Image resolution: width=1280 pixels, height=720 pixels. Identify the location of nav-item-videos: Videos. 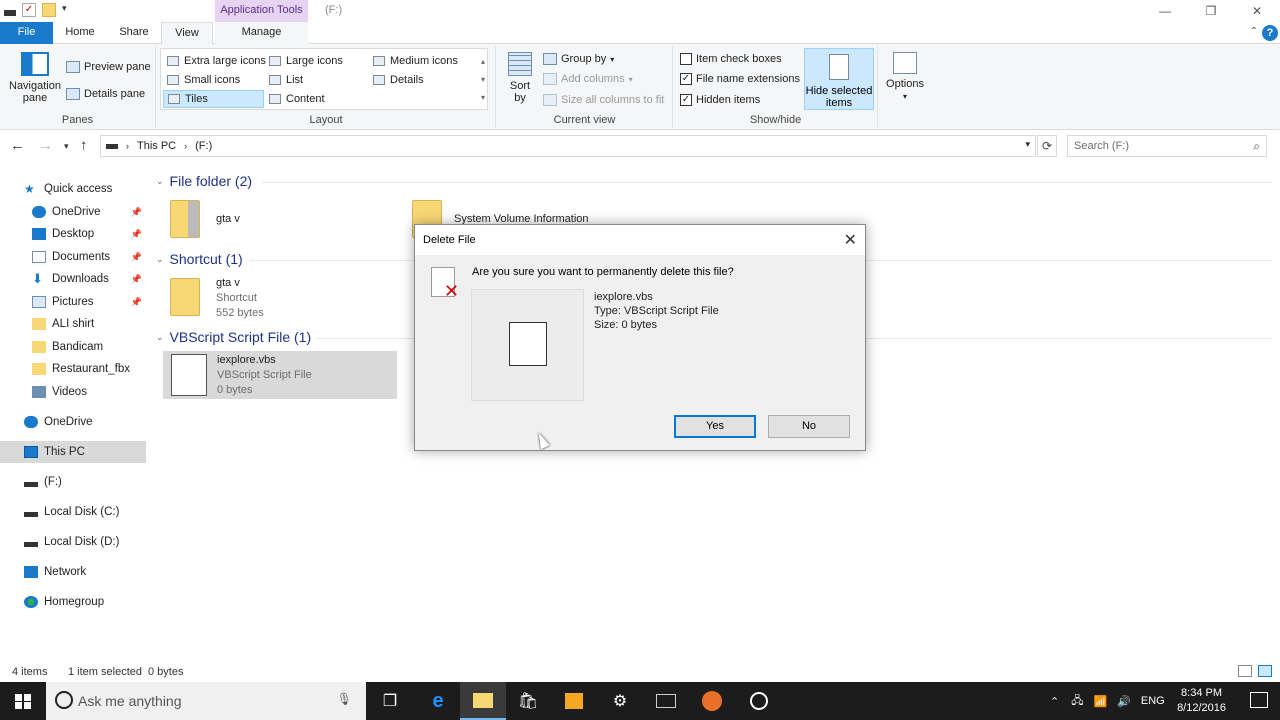
(73, 392).